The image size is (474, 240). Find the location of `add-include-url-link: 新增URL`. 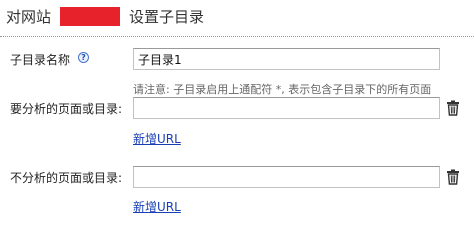

add-include-url-link: 新增URL is located at coordinates (157, 139).